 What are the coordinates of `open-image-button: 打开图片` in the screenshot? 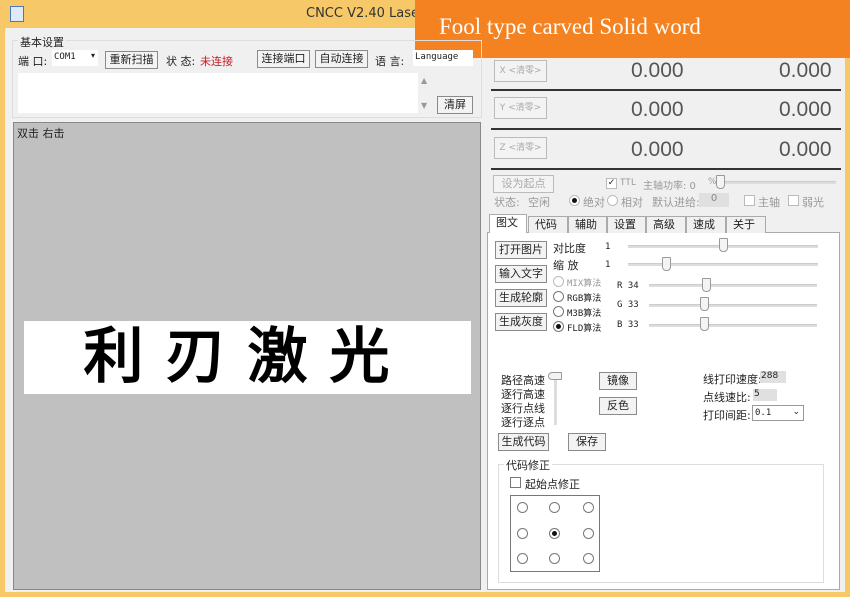 It's located at (521, 250).